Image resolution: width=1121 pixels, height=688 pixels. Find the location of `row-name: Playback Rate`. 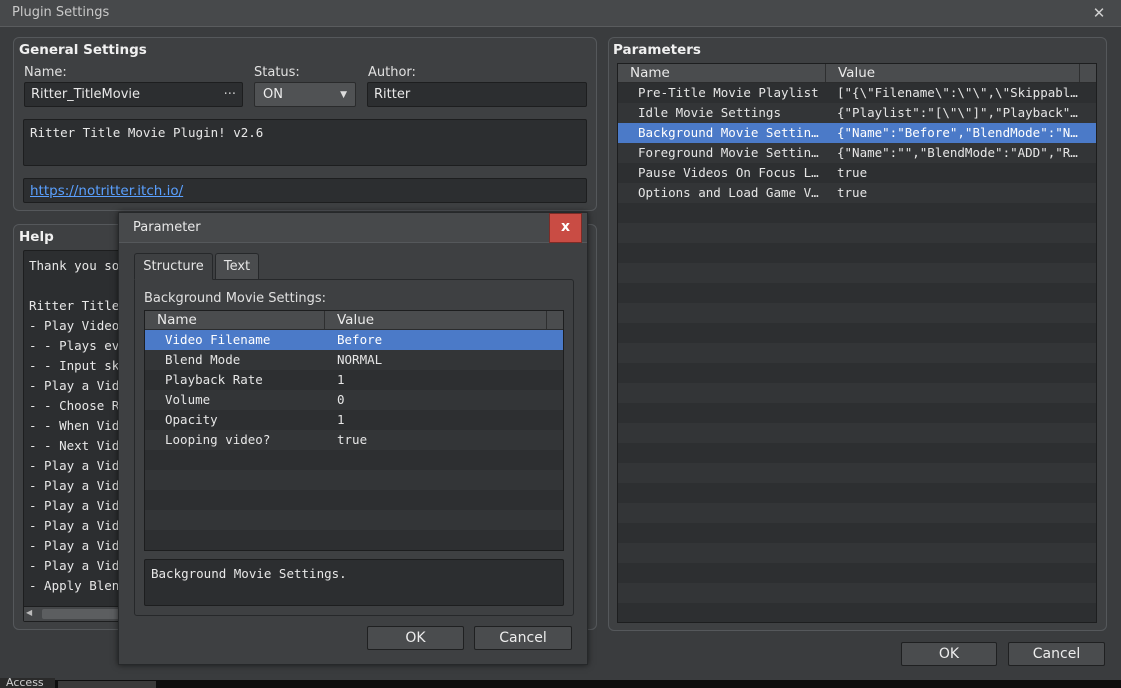

row-name: Playback Rate is located at coordinates (214, 379).